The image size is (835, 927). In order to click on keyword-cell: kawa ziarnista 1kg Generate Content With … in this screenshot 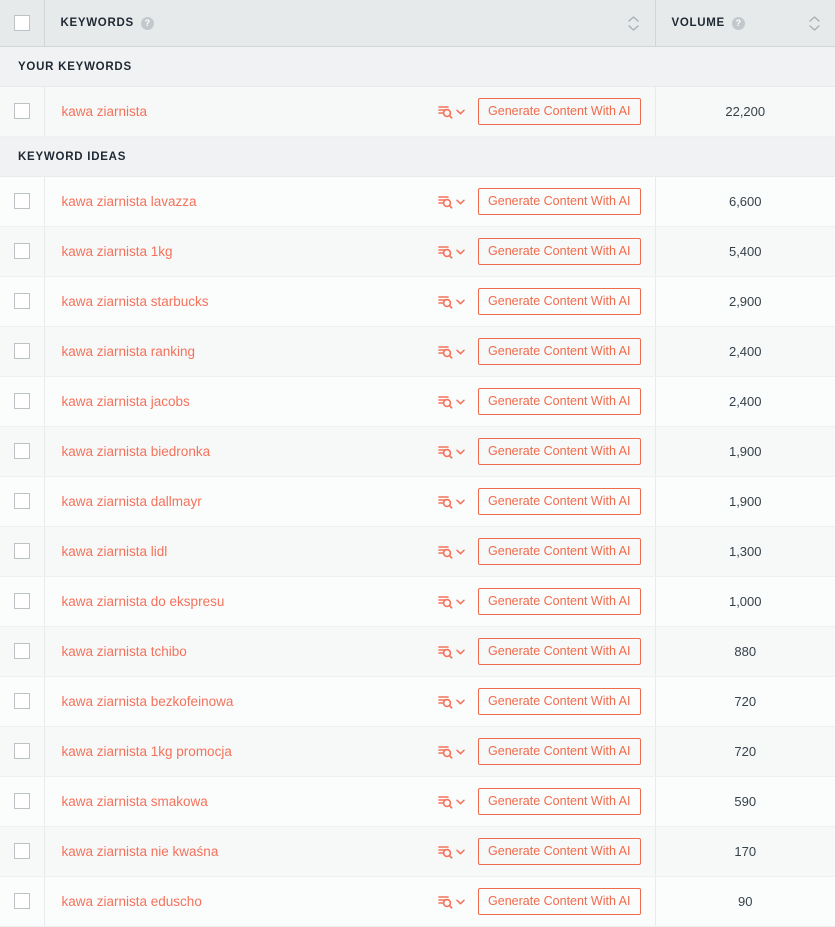, I will do `click(350, 251)`.